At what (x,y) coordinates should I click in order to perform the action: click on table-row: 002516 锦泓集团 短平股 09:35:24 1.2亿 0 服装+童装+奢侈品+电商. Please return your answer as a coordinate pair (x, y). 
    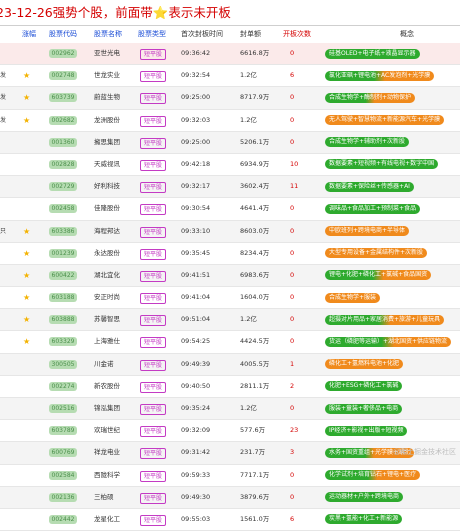
    Looking at the image, I should click on (230, 409).